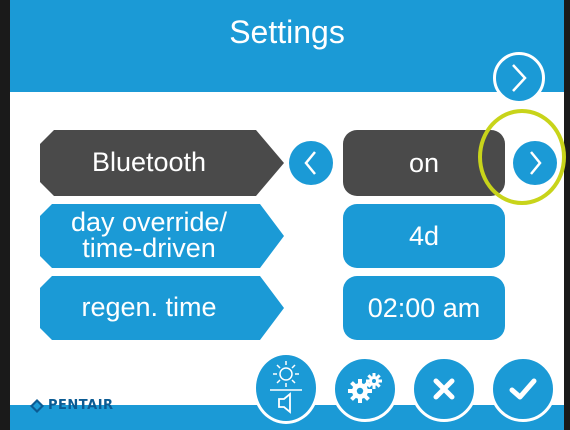  I want to click on next-page-button, so click(519, 78).